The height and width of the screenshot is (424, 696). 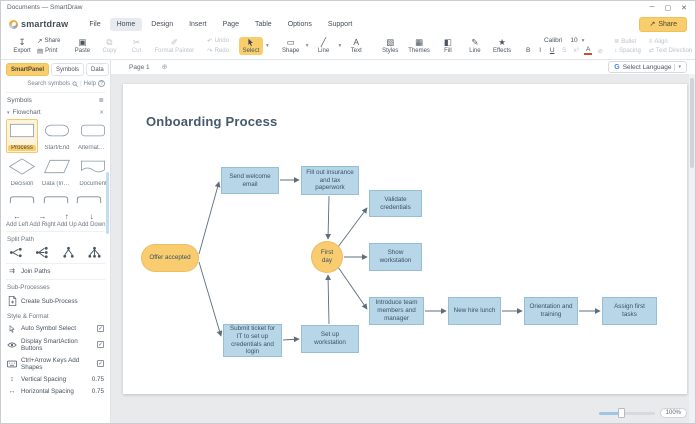 I want to click on print-button: ▤ Print, so click(x=48, y=51).